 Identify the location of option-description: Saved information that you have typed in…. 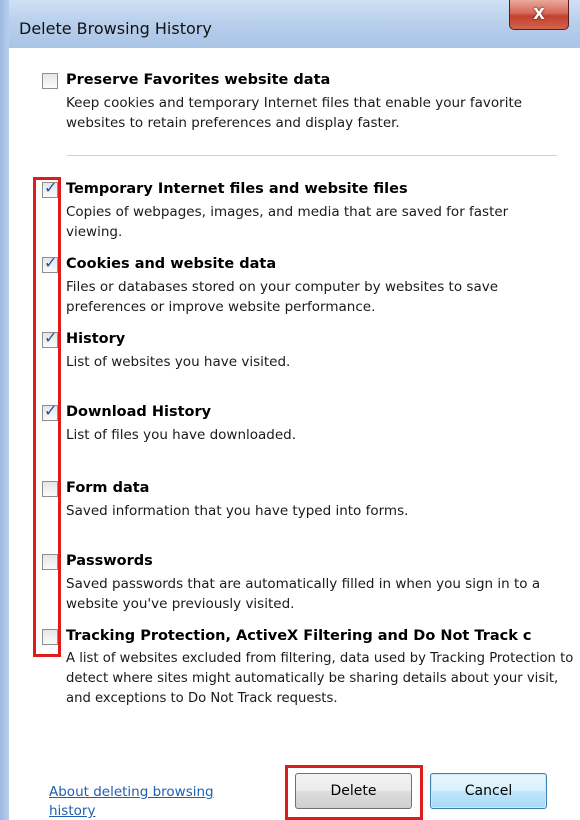
(237, 511).